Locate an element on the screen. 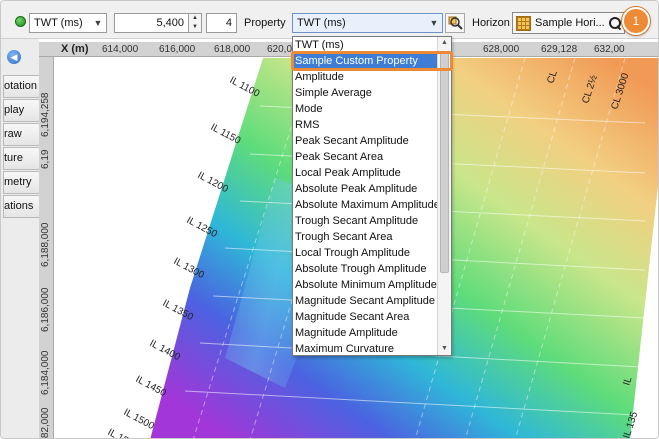 The width and height of the screenshot is (659, 439). dropdown-option: Peak Secant Amplitude is located at coordinates (365, 142).